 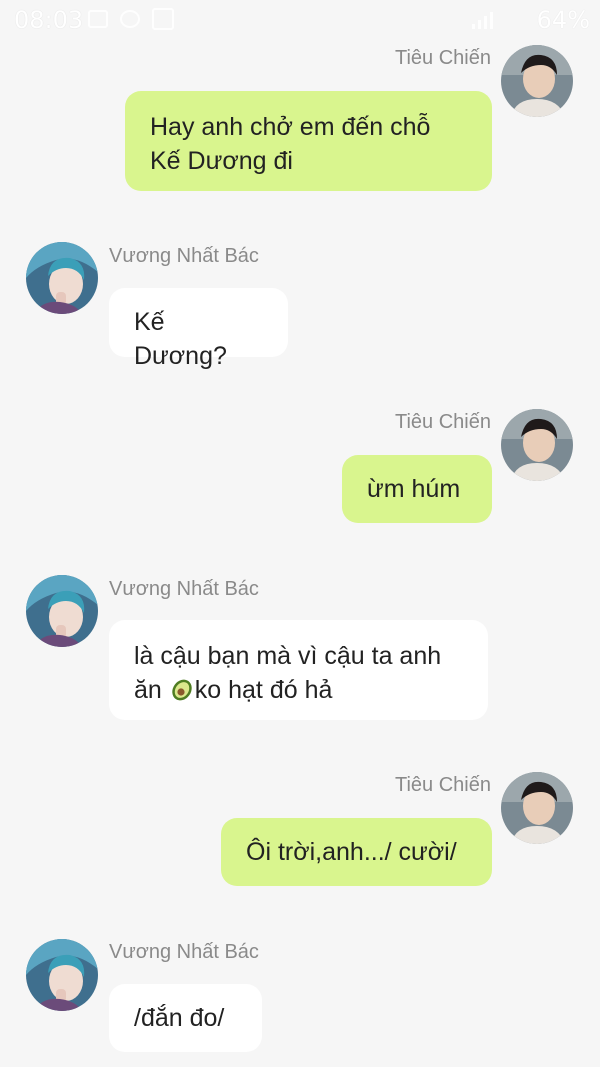 I want to click on status-time: 08:03, so click(x=49, y=20).